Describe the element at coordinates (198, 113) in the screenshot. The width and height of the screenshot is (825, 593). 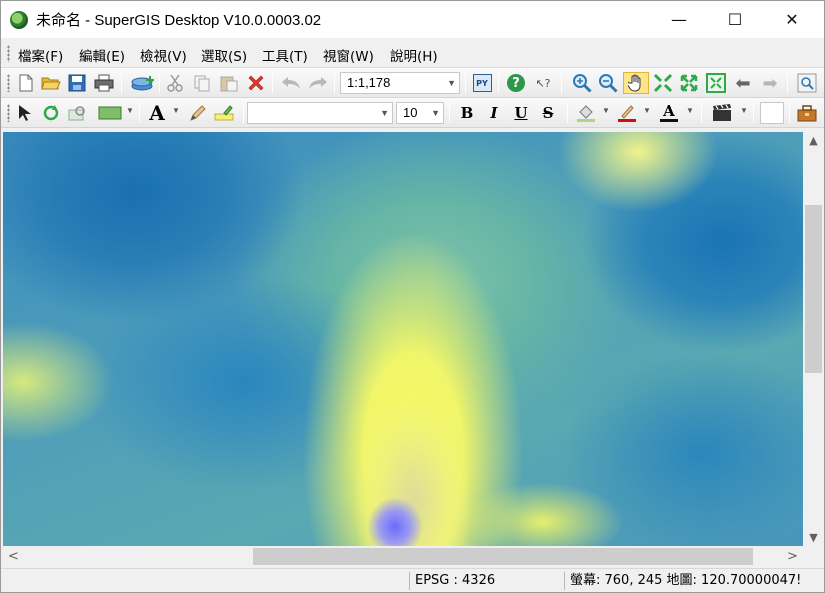
I see `pencil-icon` at that location.